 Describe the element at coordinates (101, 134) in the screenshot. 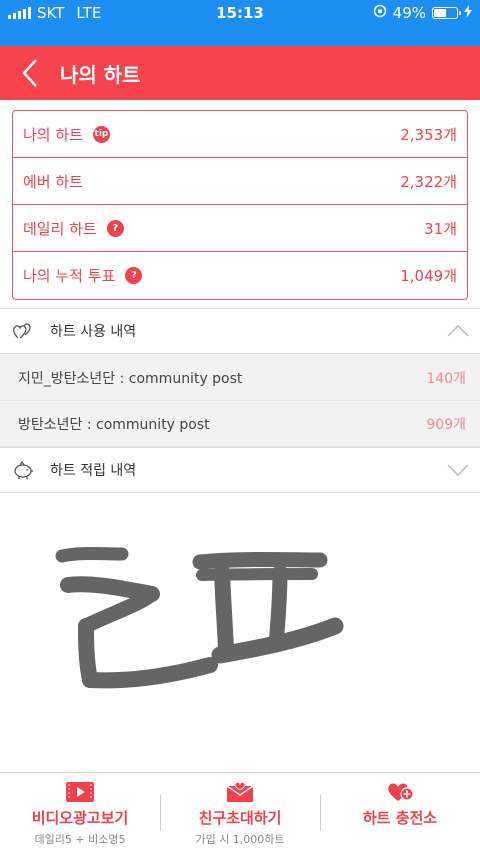

I see `tip-icon: tip` at that location.